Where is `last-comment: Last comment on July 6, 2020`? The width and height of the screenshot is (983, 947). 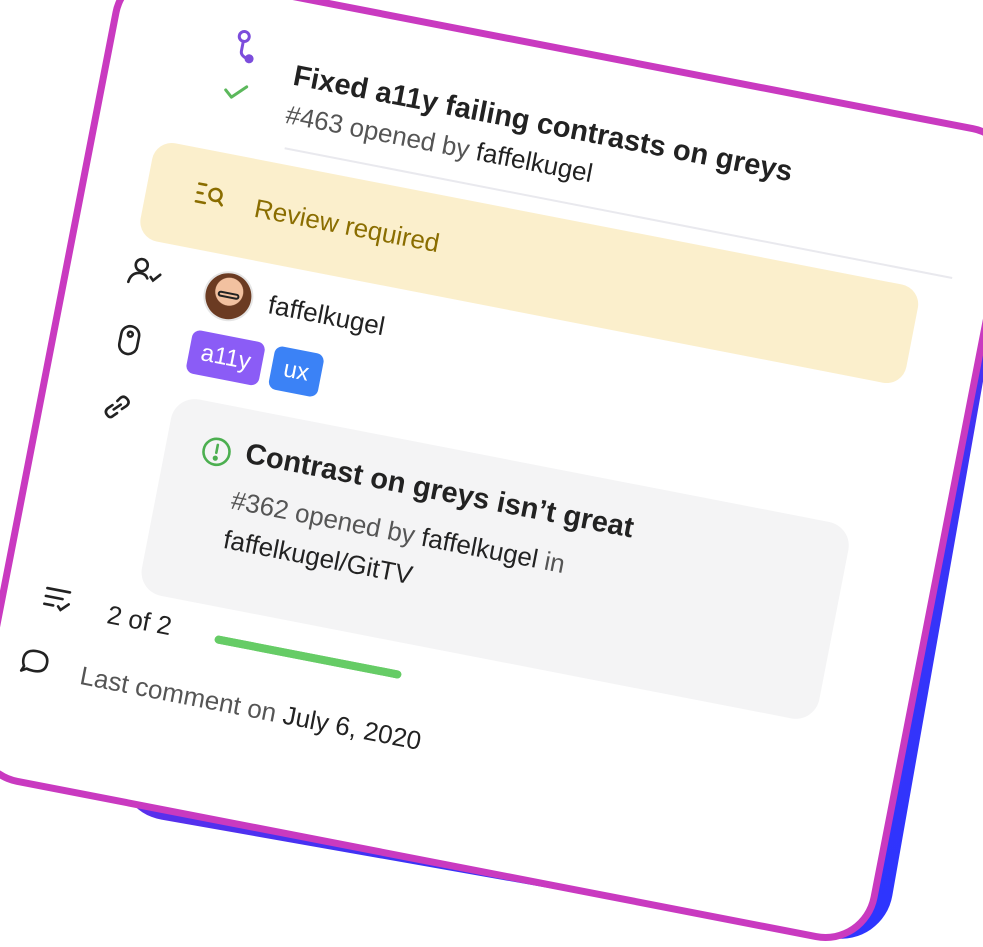
last-comment: Last comment on July 6, 2020 is located at coordinates (250, 708).